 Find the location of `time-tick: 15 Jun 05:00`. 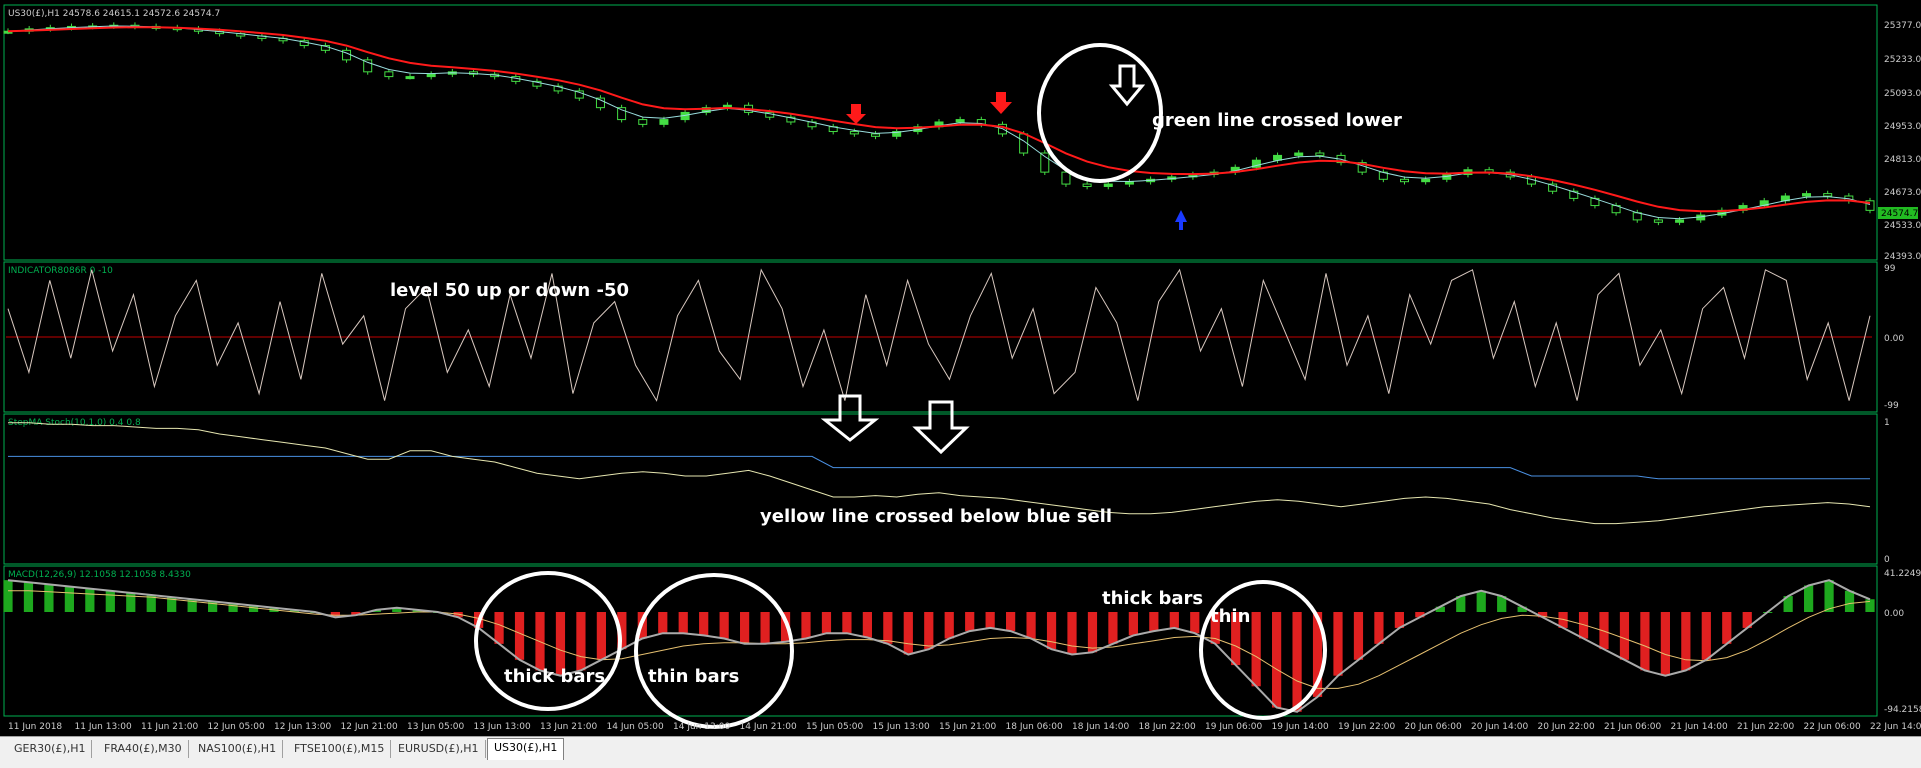

time-tick: 15 Jun 05:00 is located at coordinates (834, 727).